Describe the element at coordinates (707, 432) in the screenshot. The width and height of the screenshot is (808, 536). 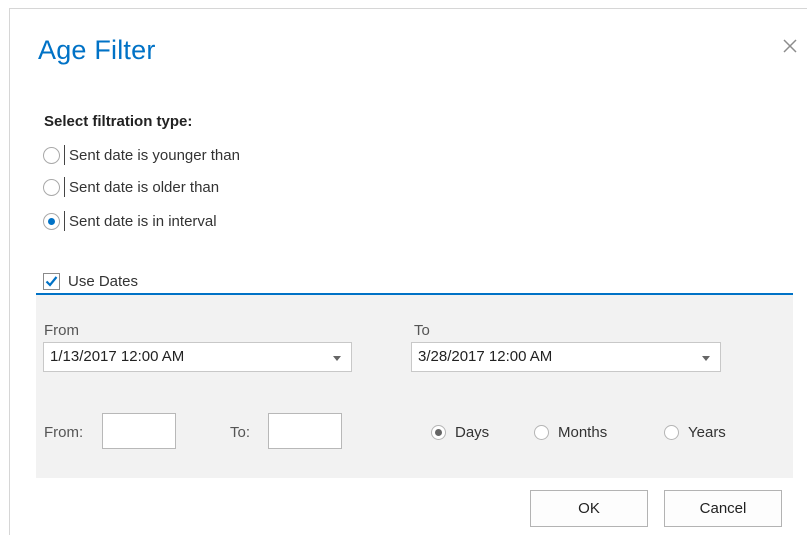
I see `unit-label-years: Years` at that location.